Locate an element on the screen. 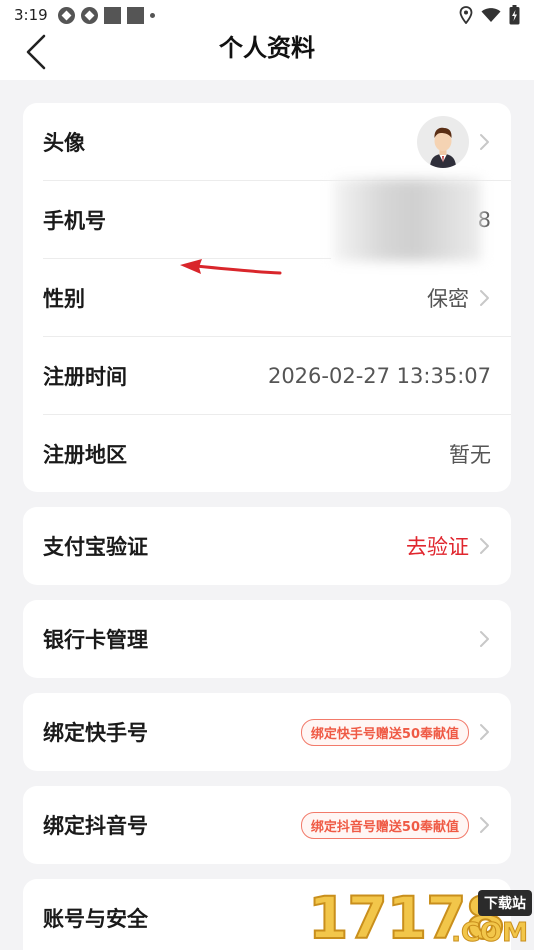 The image size is (534, 950). system-icons is located at coordinates (489, 15).